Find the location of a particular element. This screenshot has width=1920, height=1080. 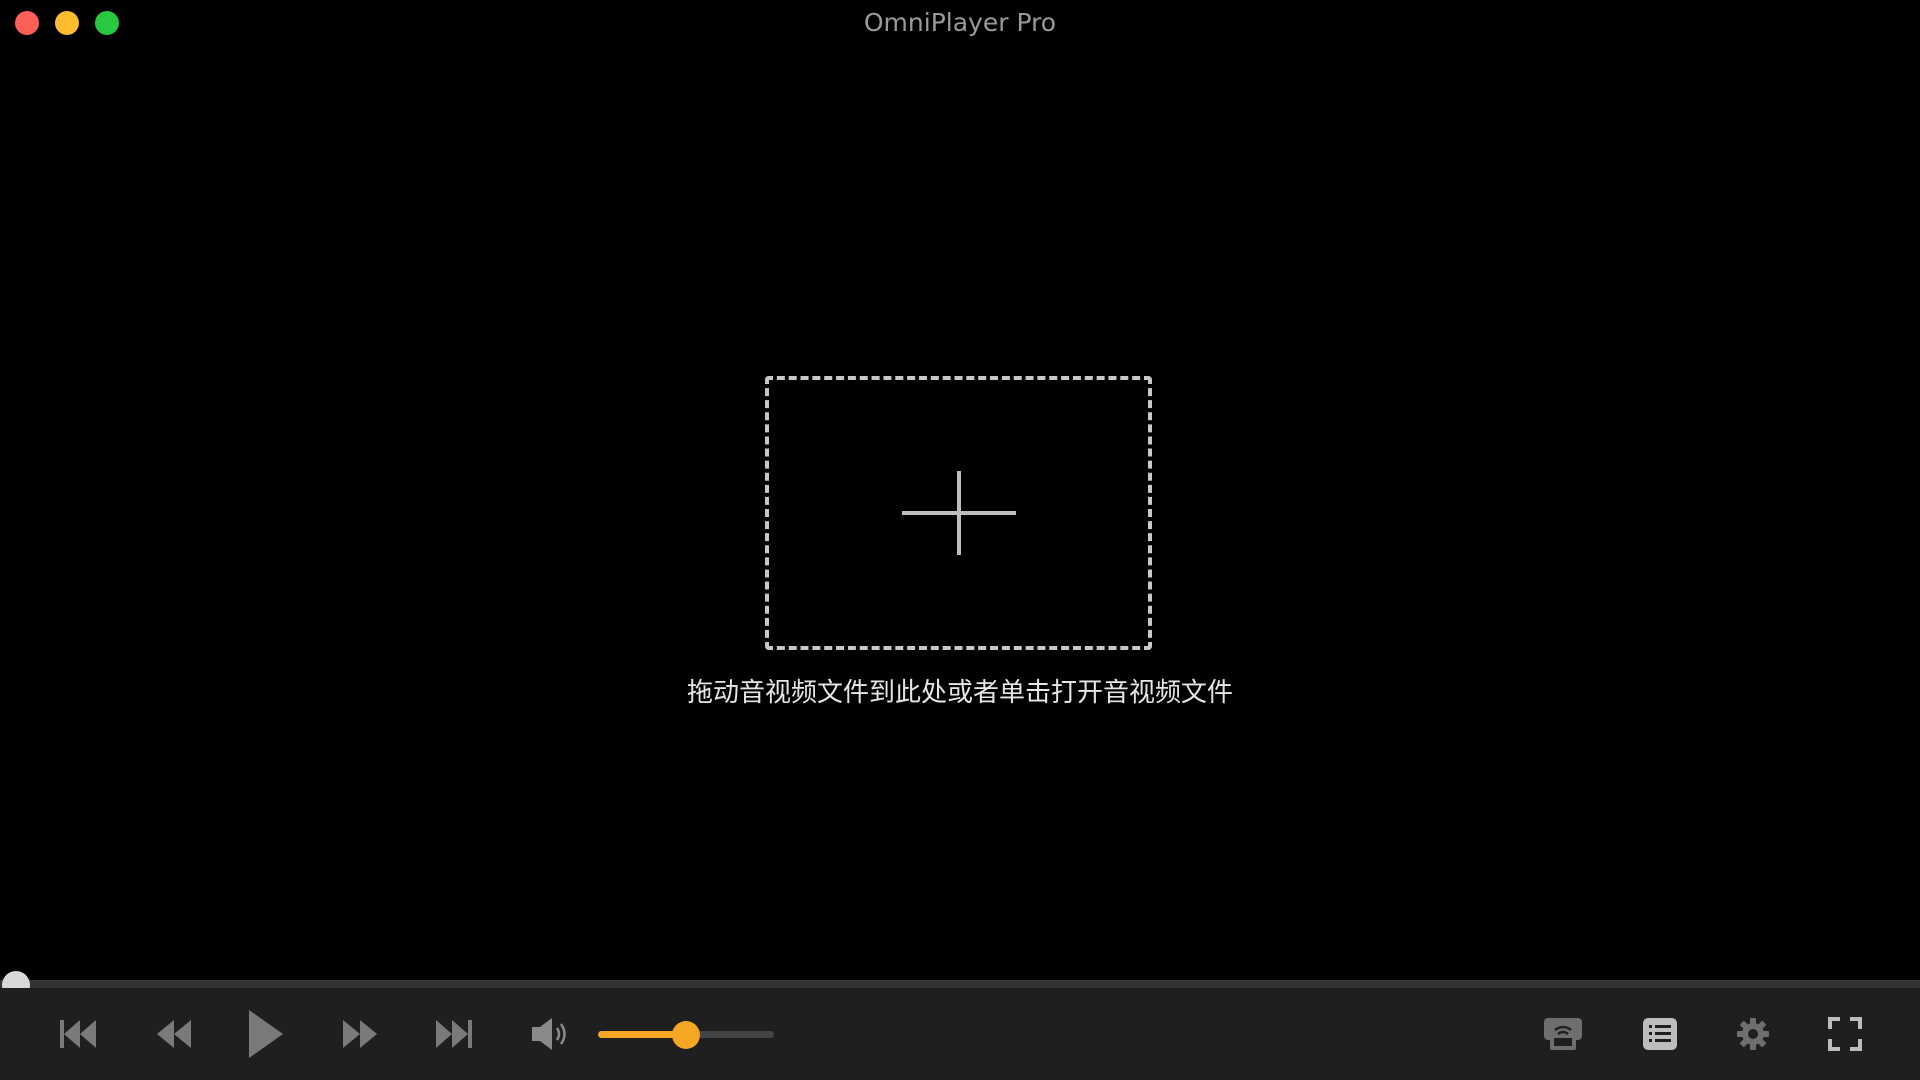

skip-to-start-button is located at coordinates (78, 1034).